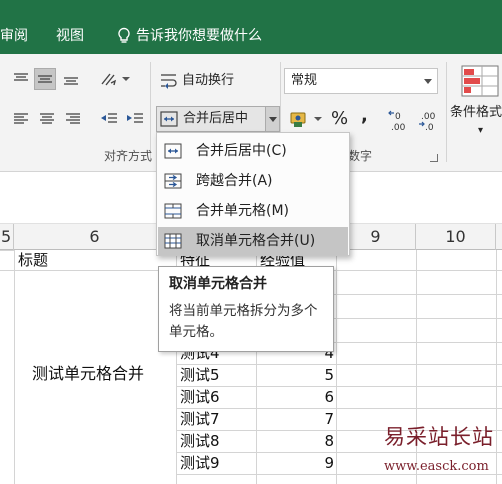 The image size is (502, 484). I want to click on ribbon-tab-bar: 审阅 视图 告诉我你想要做什么, so click(251, 27).